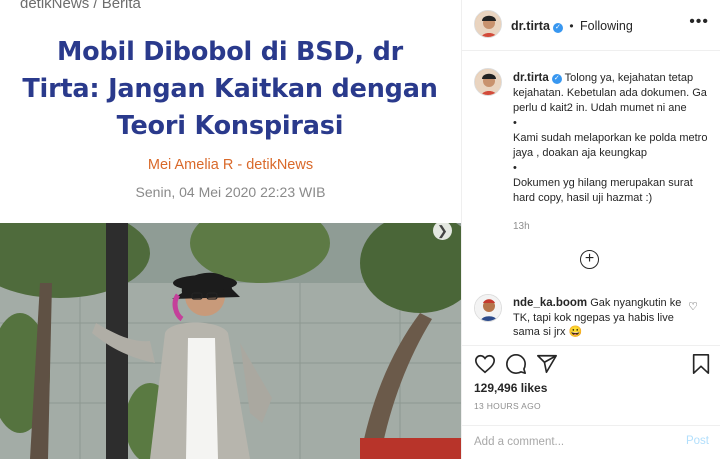 This screenshot has width=720, height=459. Describe the element at coordinates (230, 192) in the screenshot. I see `article-date: Senin, 04 Mei 2020 22:23 WIB` at that location.